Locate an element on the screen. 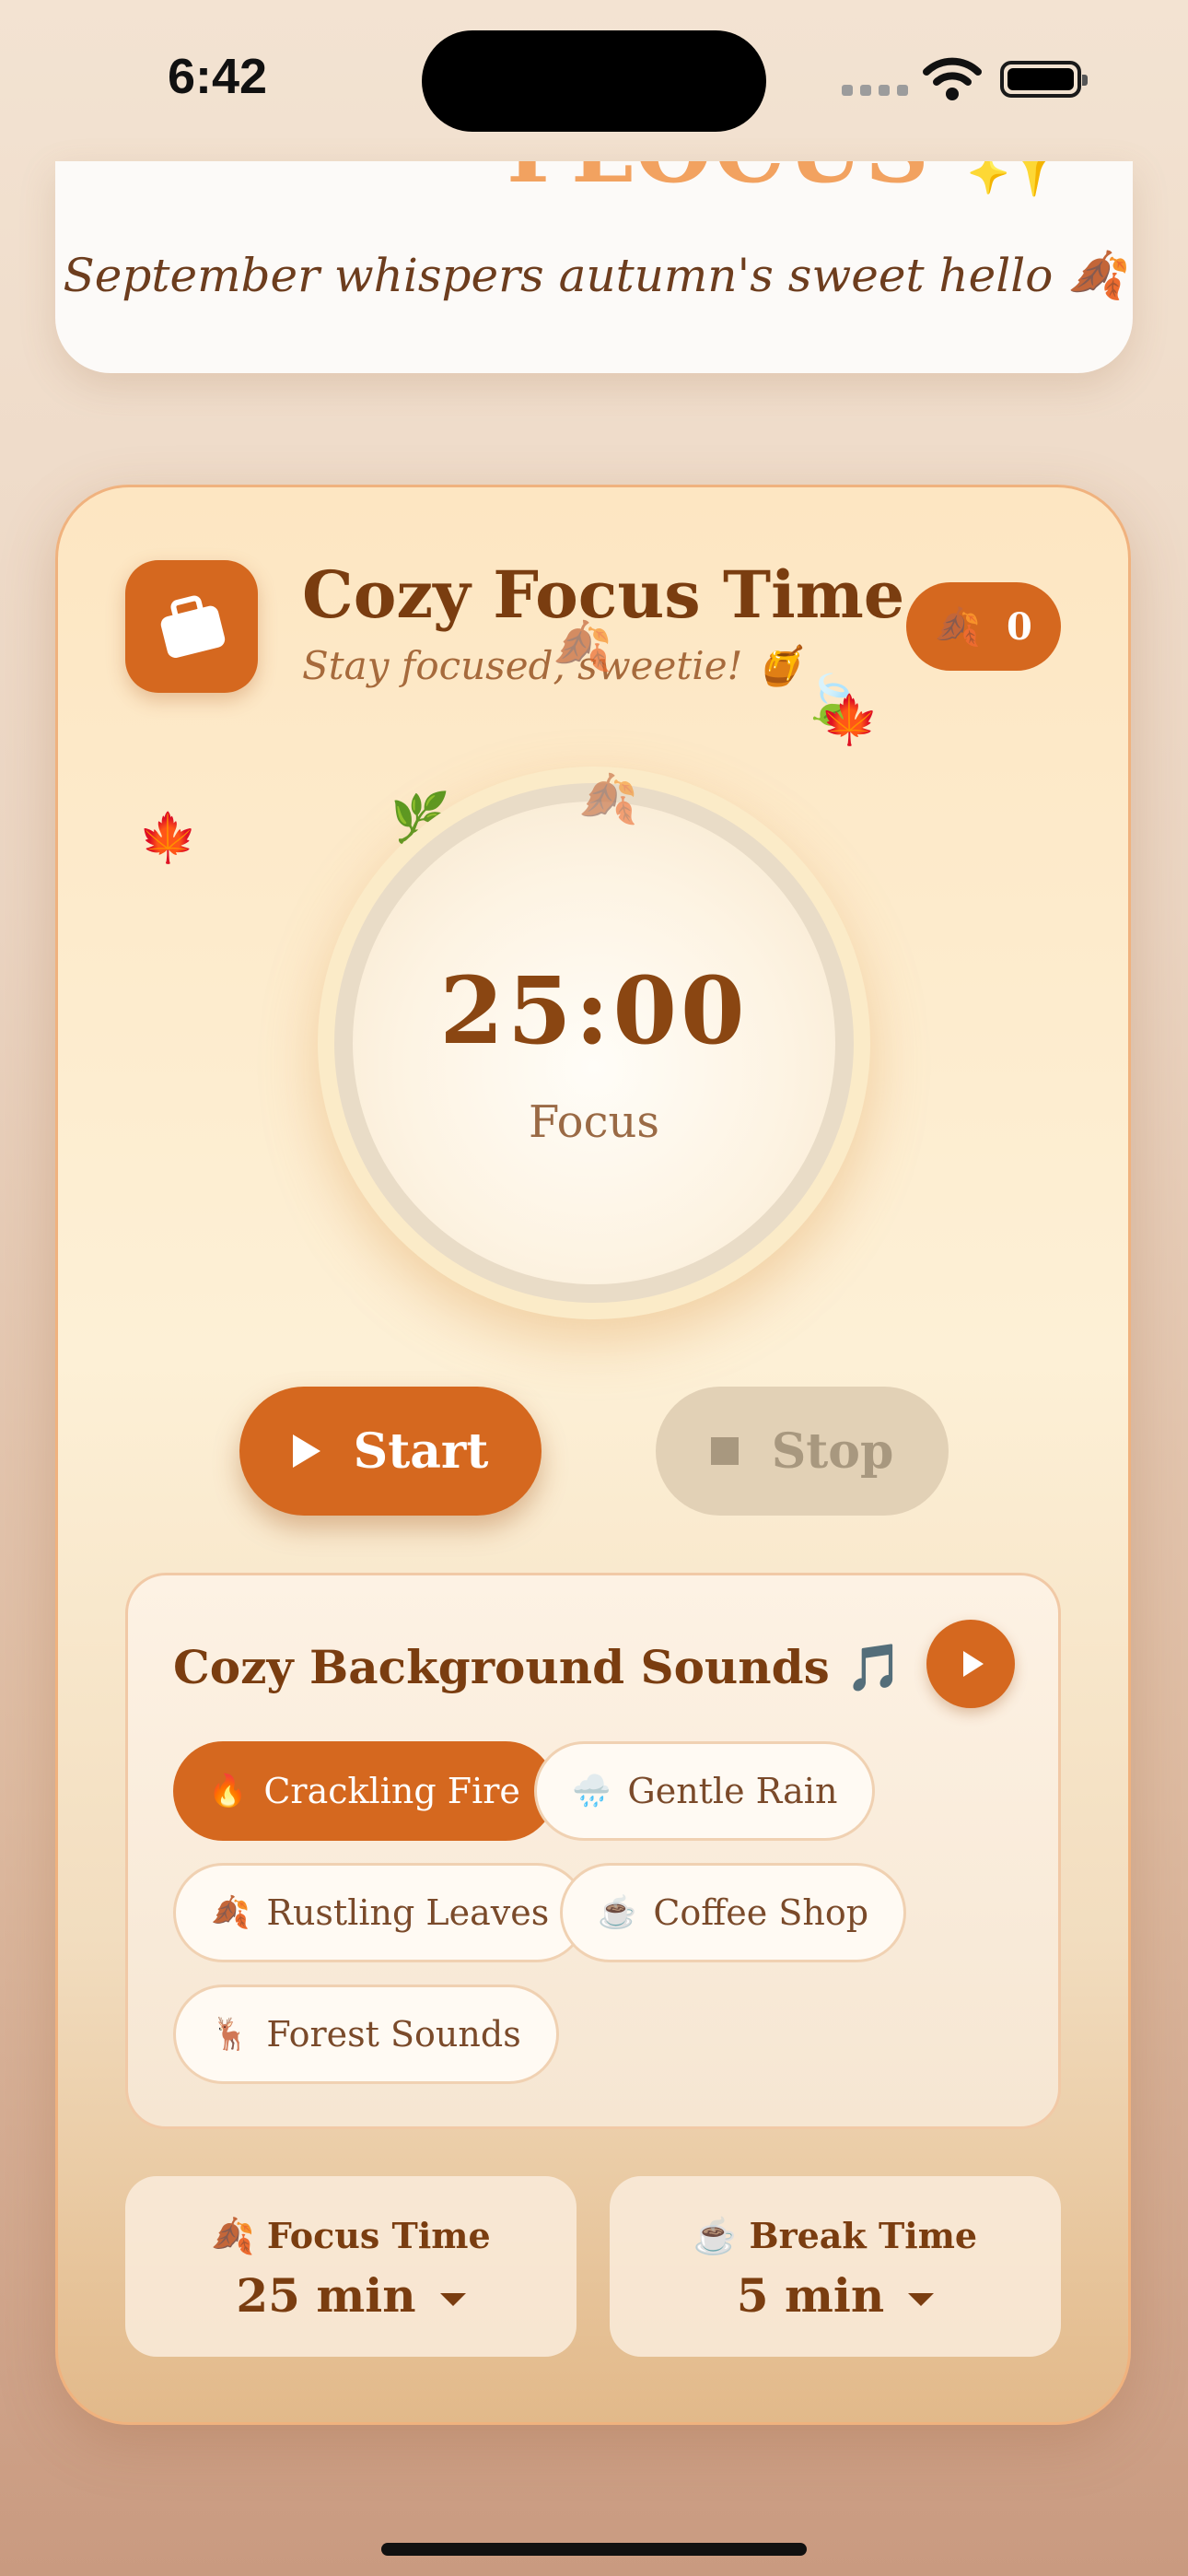  break-time-value: 5 min is located at coordinates (810, 2295).